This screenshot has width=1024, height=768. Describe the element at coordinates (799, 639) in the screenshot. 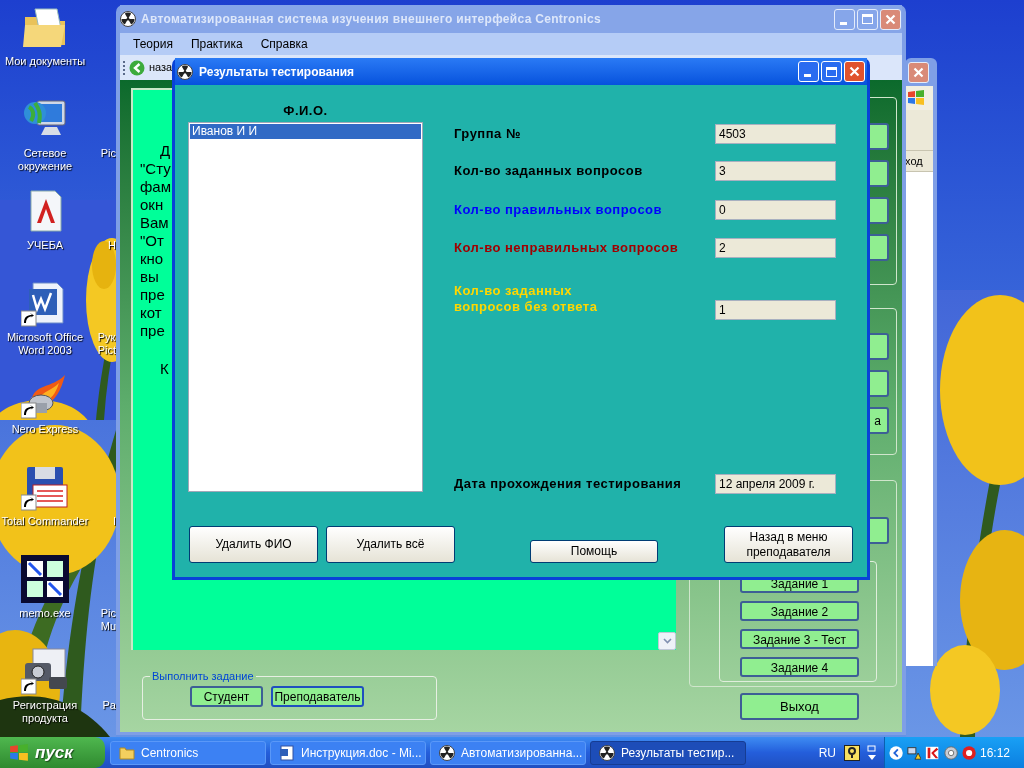

I see `task-button: Задание 3 - Тест` at that location.